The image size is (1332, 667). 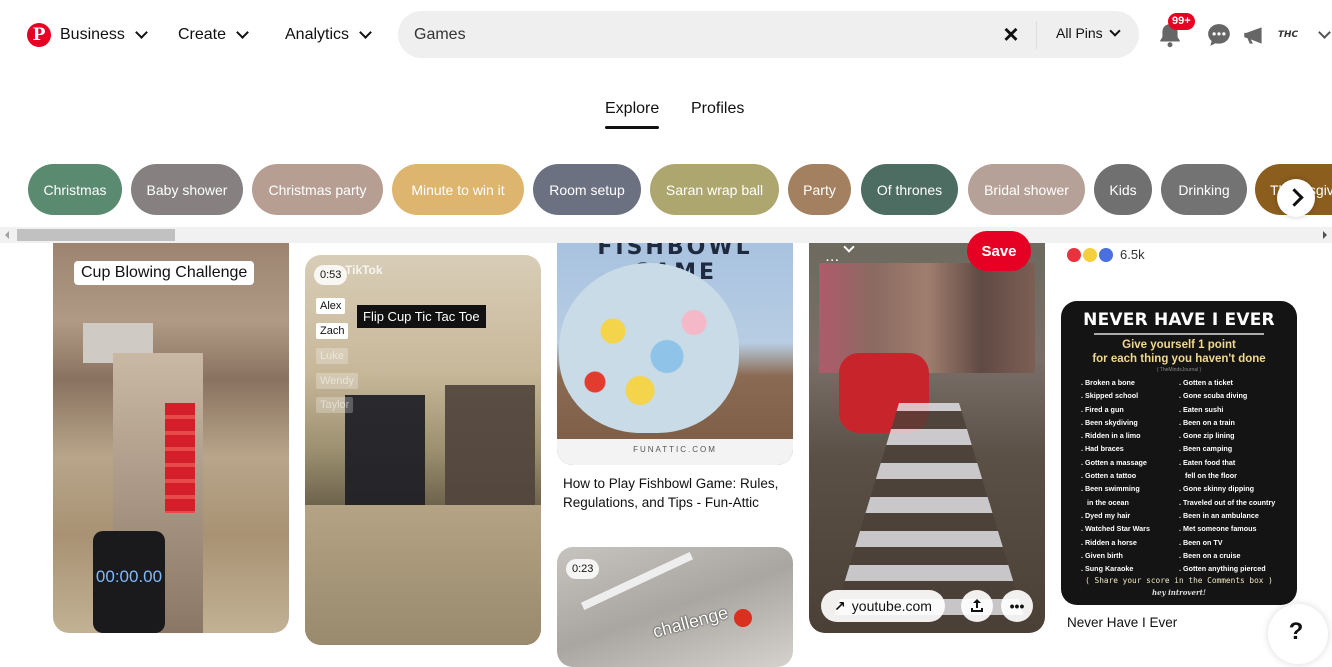 What do you see at coordinates (1219, 515) in the screenshot?
I see `list-item: . Been in an ambulance` at bounding box center [1219, 515].